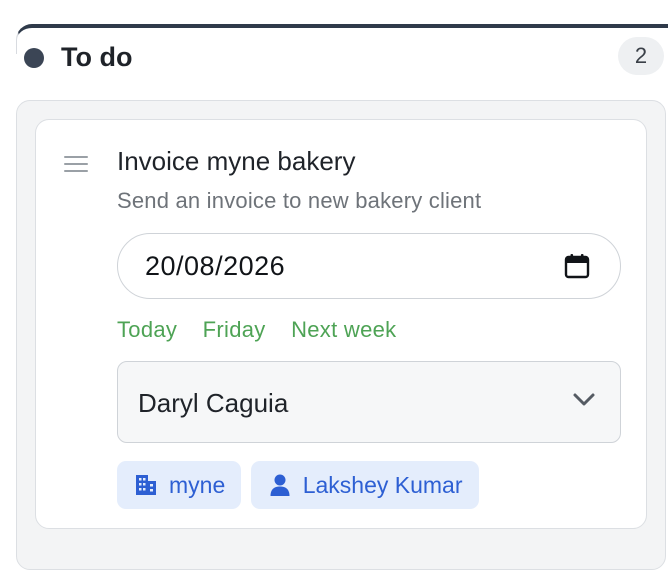  Describe the element at coordinates (34, 58) in the screenshot. I see `status-dot-icon` at that location.